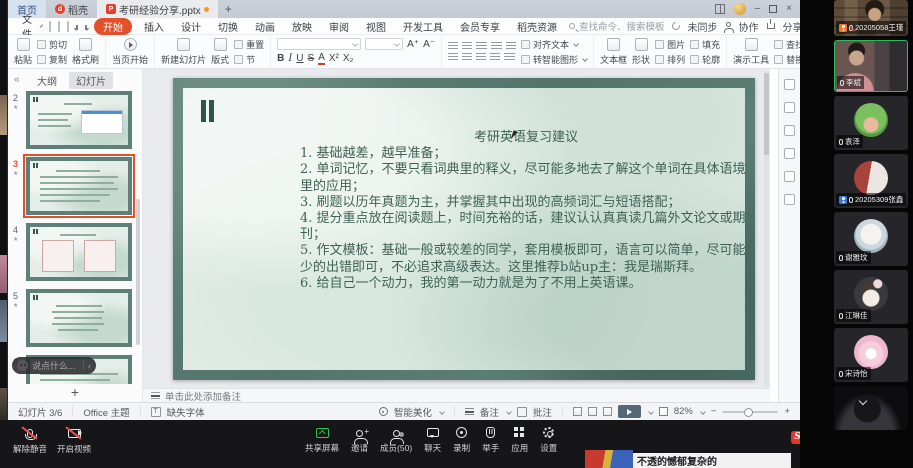  Describe the element at coordinates (607, 411) in the screenshot. I see `reading-view-icon` at that location.